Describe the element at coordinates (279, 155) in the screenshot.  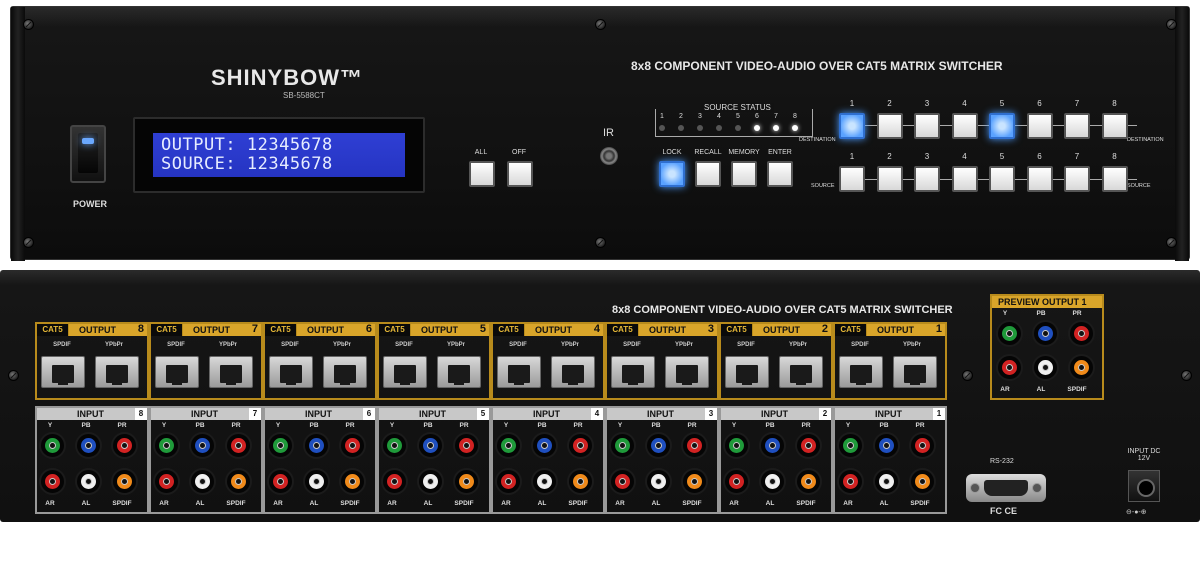
I see `lcd-display: OUTPUT: 12345678 SOURCE: 12345678` at that location.